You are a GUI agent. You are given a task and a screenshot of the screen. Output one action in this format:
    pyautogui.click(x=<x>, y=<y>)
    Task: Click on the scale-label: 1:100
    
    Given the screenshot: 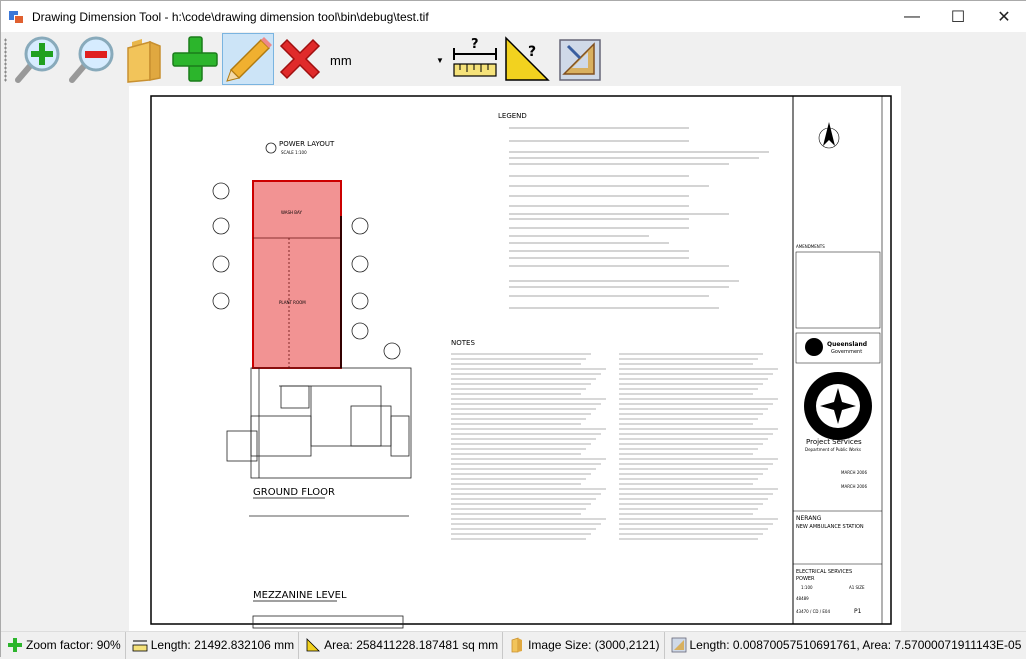 What is the action you would take?
    pyautogui.click(x=807, y=587)
    